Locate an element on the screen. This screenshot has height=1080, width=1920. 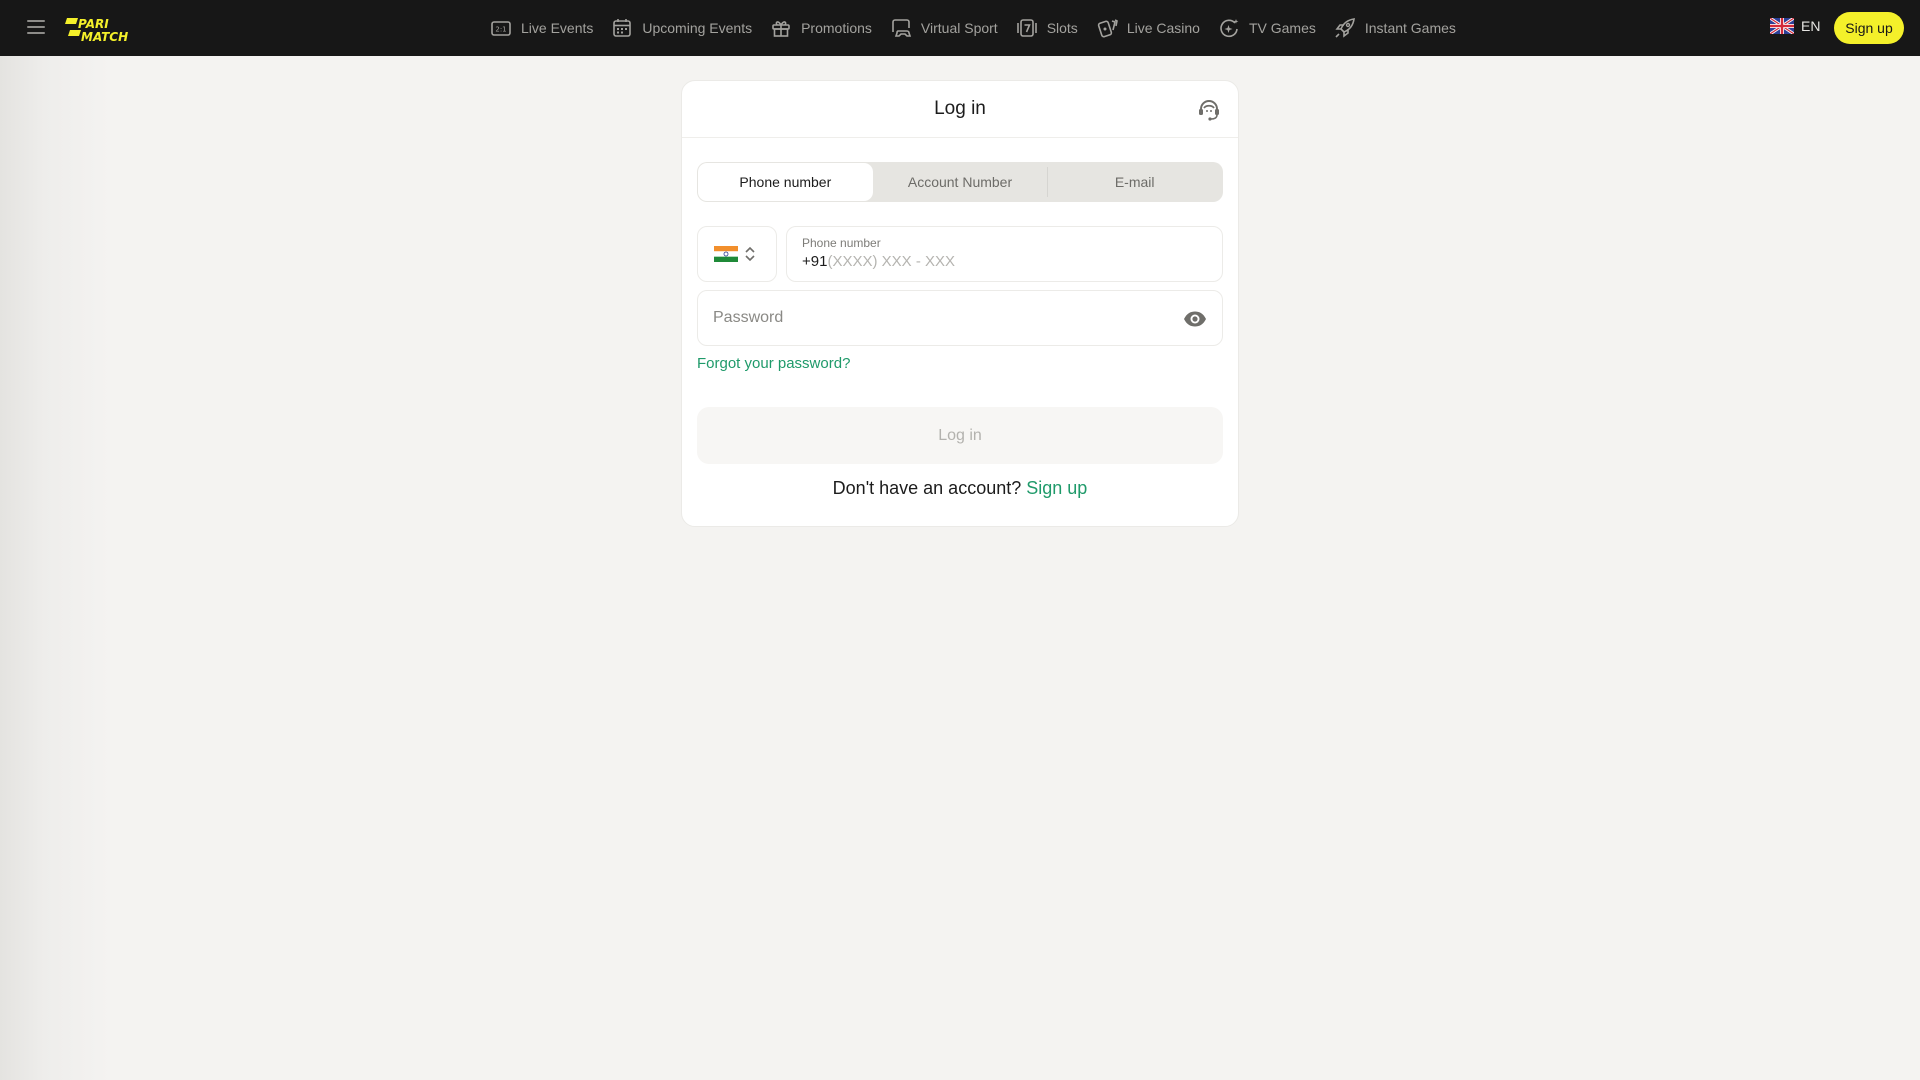
nav-live-casino: Live Casino is located at coordinates (1148, 28).